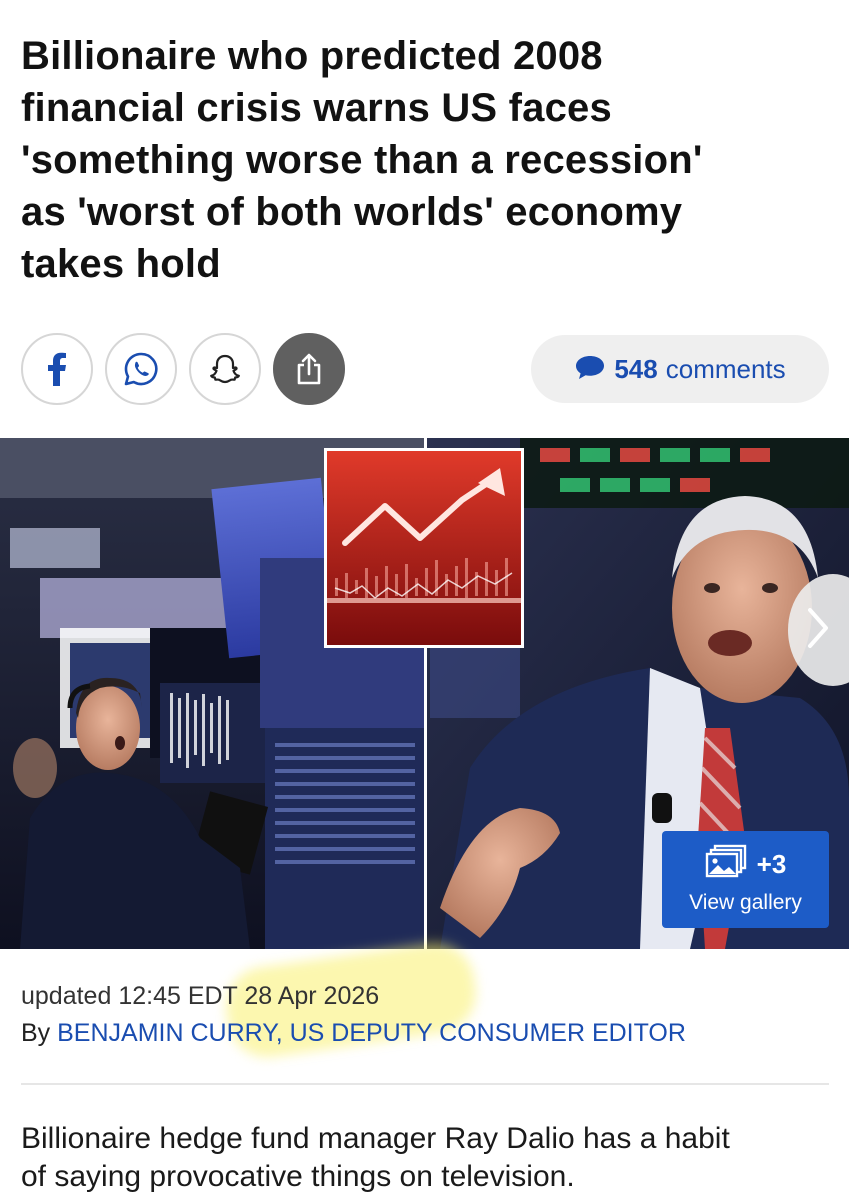 Image resolution: width=849 pixels, height=1200 pixels. Describe the element at coordinates (121, 264) in the screenshot. I see `headline-line: takes hold` at that location.